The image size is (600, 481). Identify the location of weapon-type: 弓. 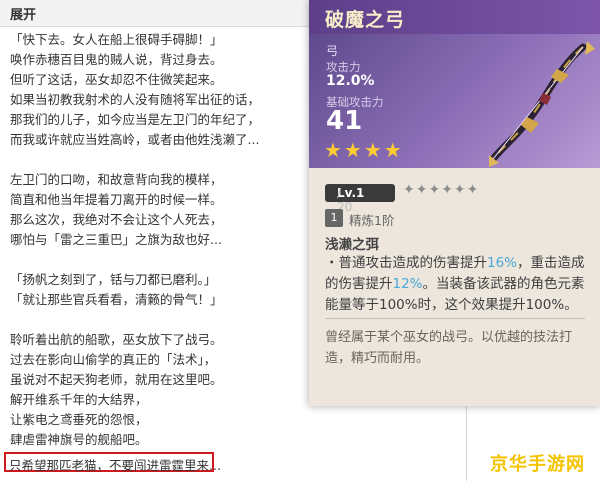
(332, 51).